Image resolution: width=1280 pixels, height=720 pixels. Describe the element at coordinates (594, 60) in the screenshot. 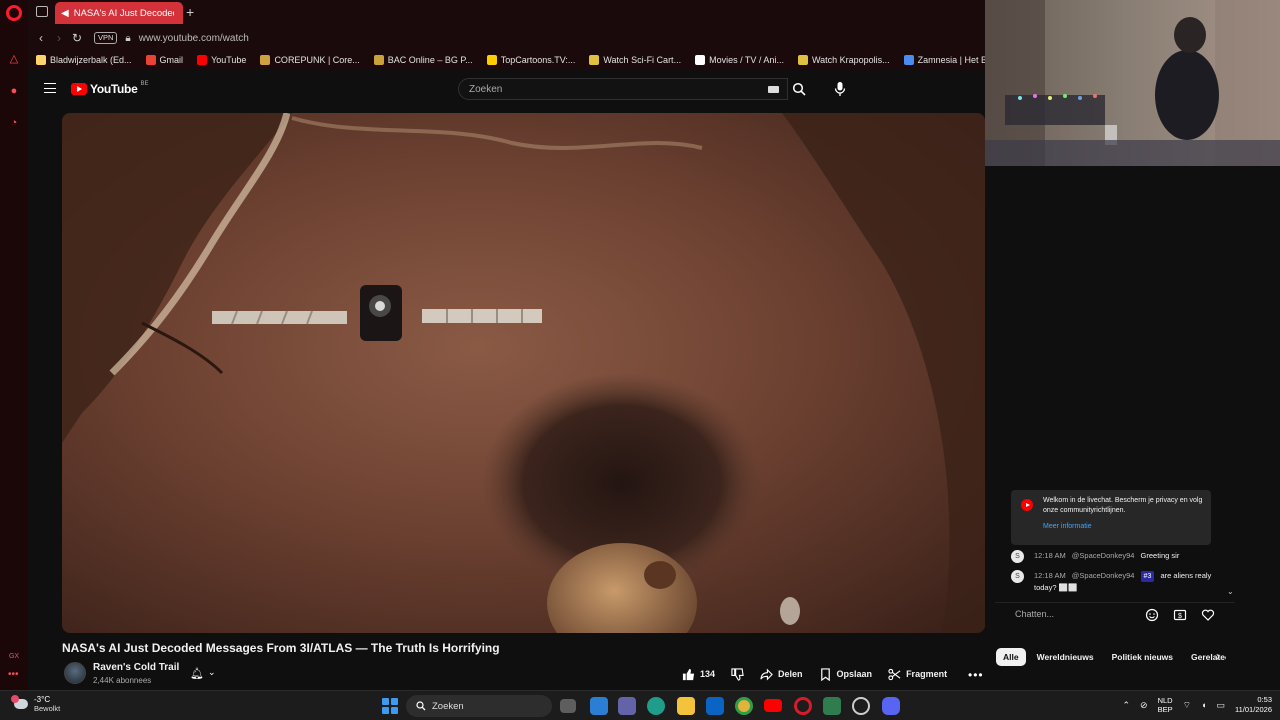

I see `scifi-icon` at that location.